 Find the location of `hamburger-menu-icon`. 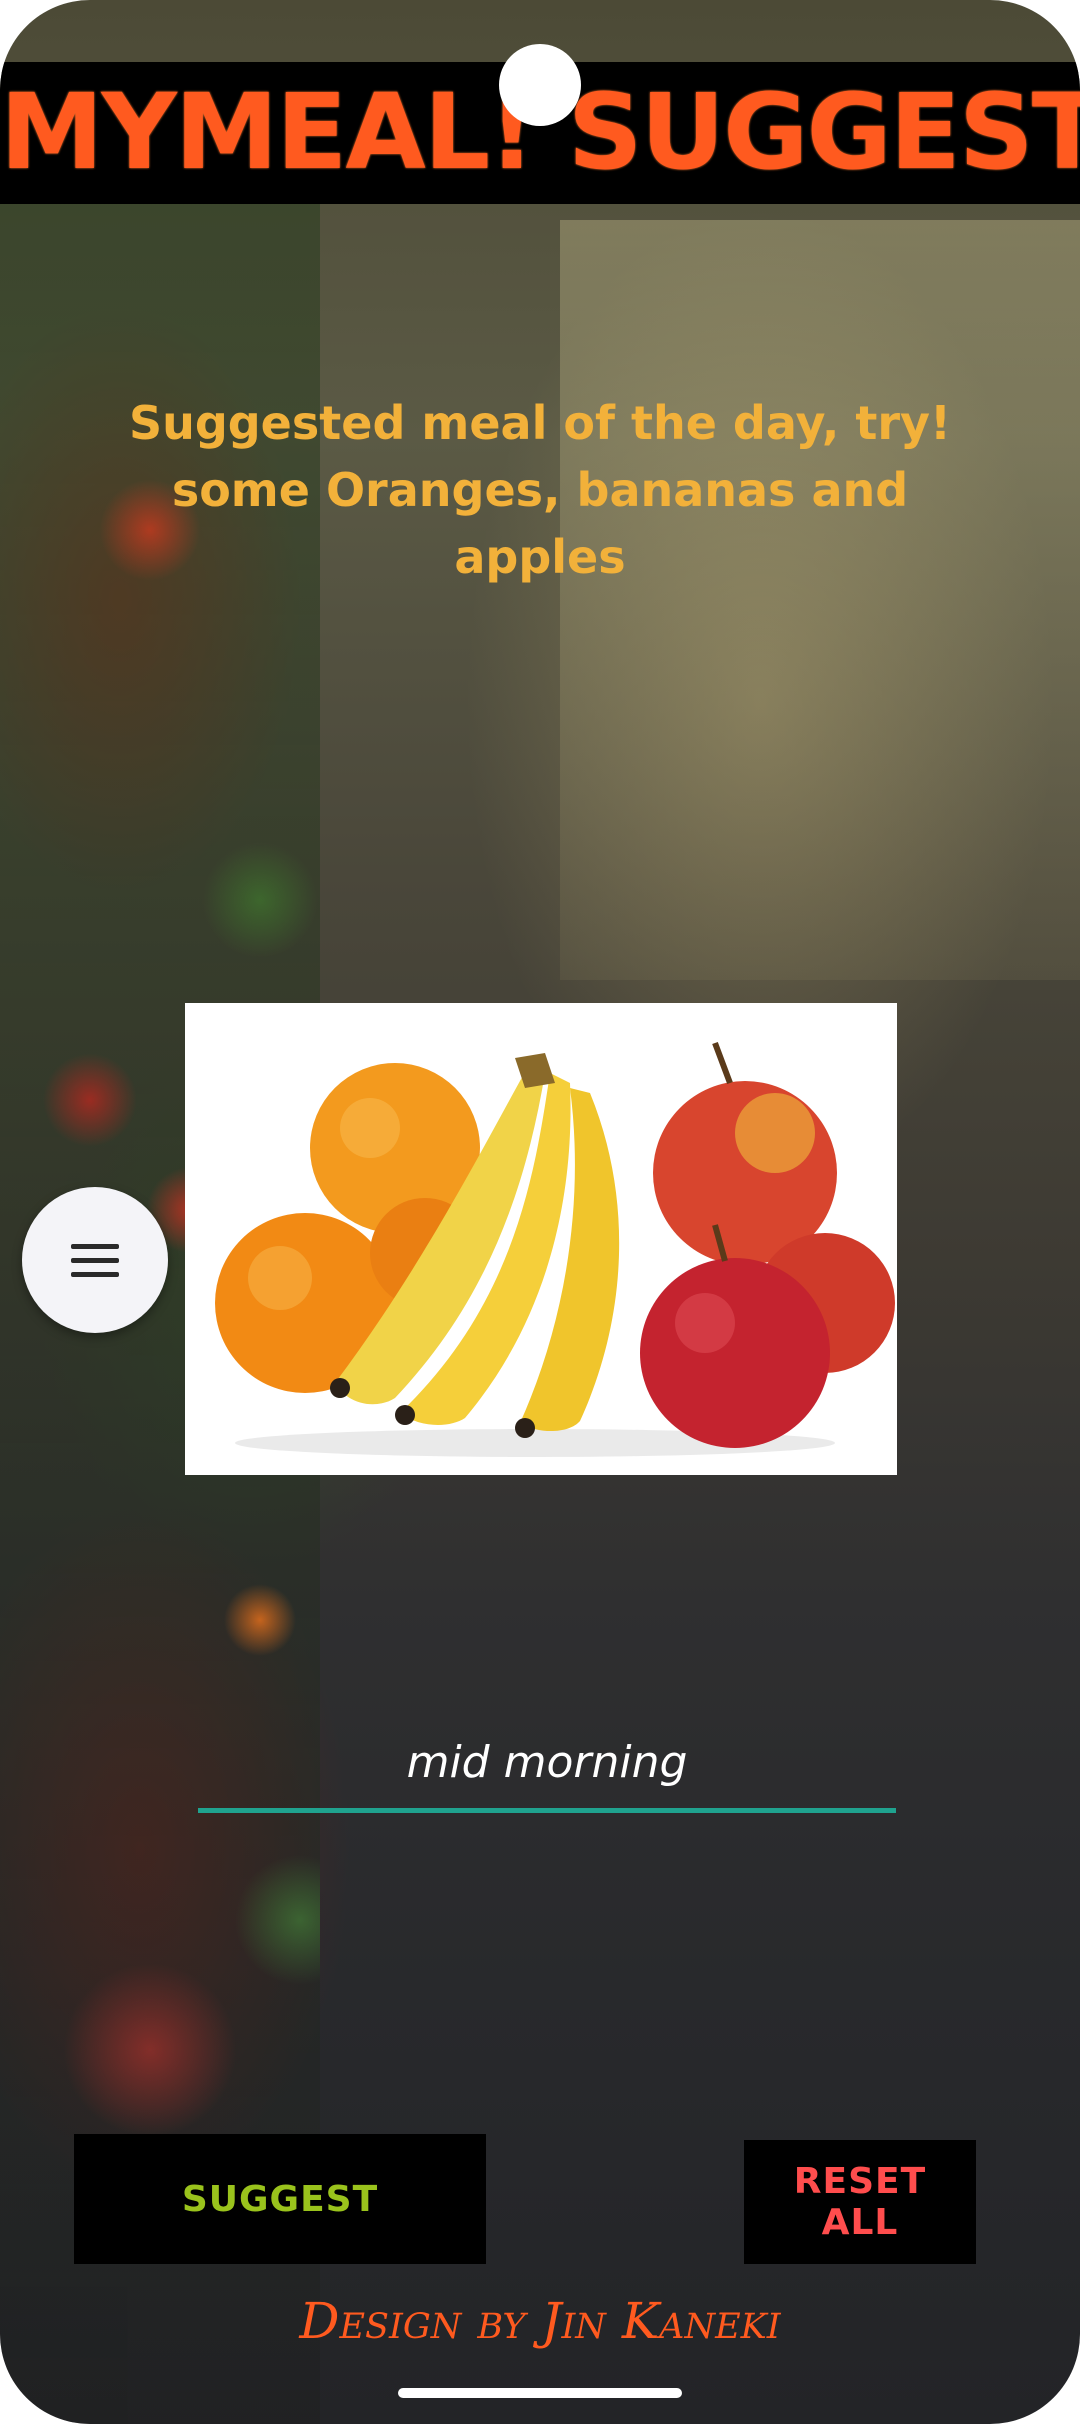

hamburger-menu-icon is located at coordinates (95, 1260).